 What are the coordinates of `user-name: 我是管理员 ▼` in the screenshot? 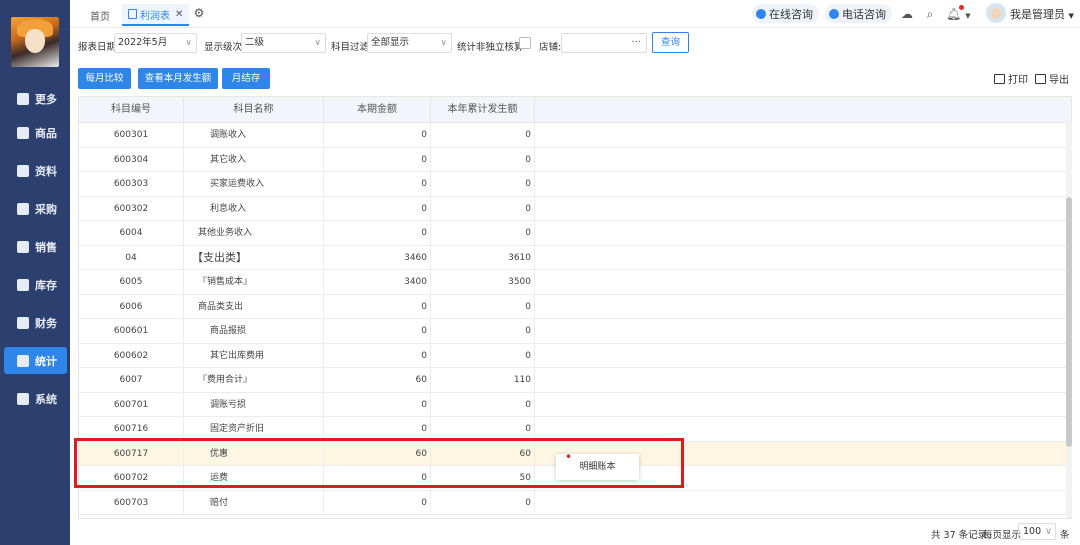 It's located at (1042, 14).